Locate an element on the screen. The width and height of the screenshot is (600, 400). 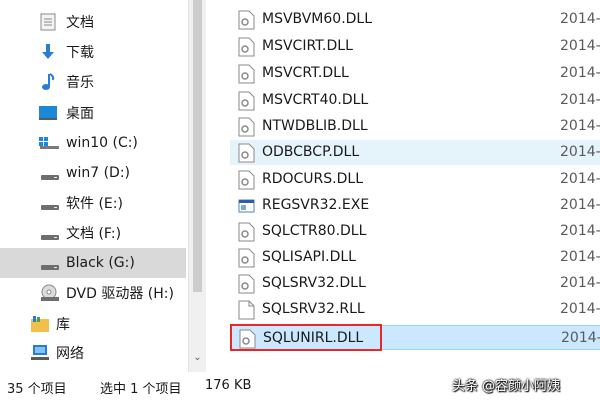
nav-item-documents: 文档 is located at coordinates (93, 22).